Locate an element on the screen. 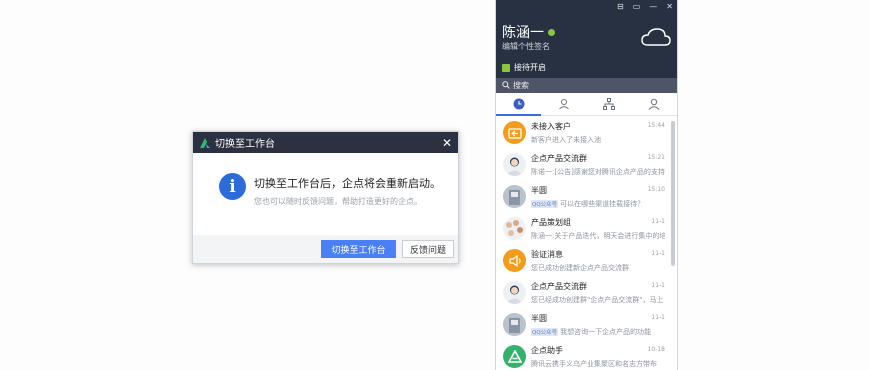 Image resolution: width=869 pixels, height=370 pixels. feedback-button: 反馈问题 is located at coordinates (428, 249).